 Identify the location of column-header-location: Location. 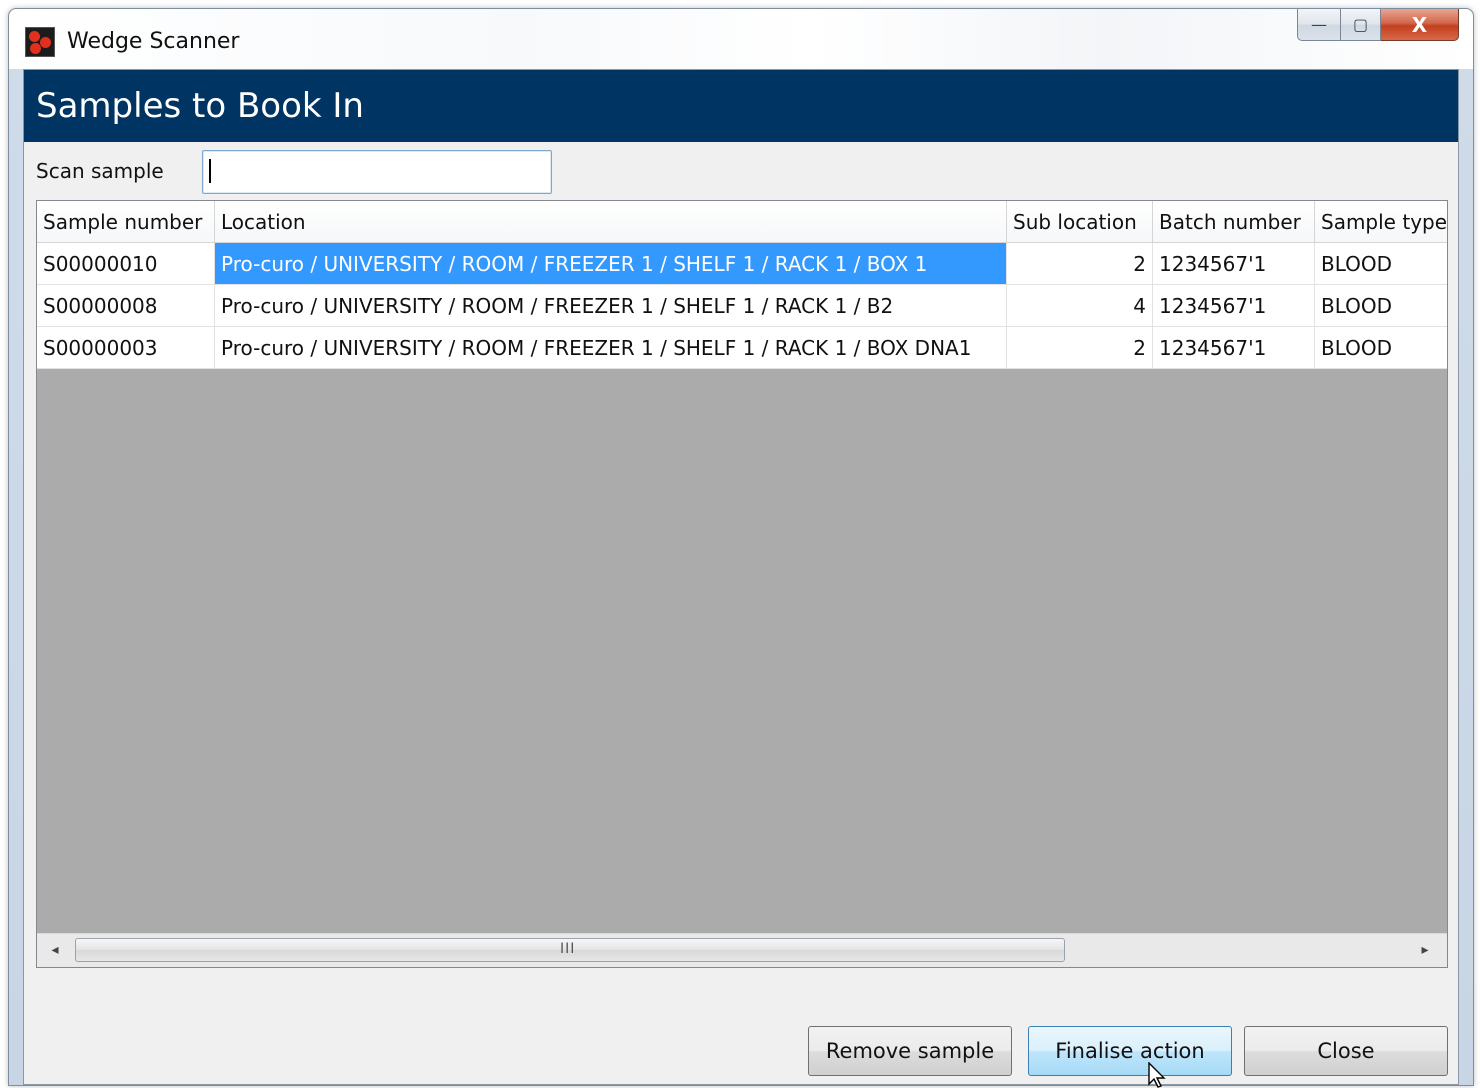
(611, 222).